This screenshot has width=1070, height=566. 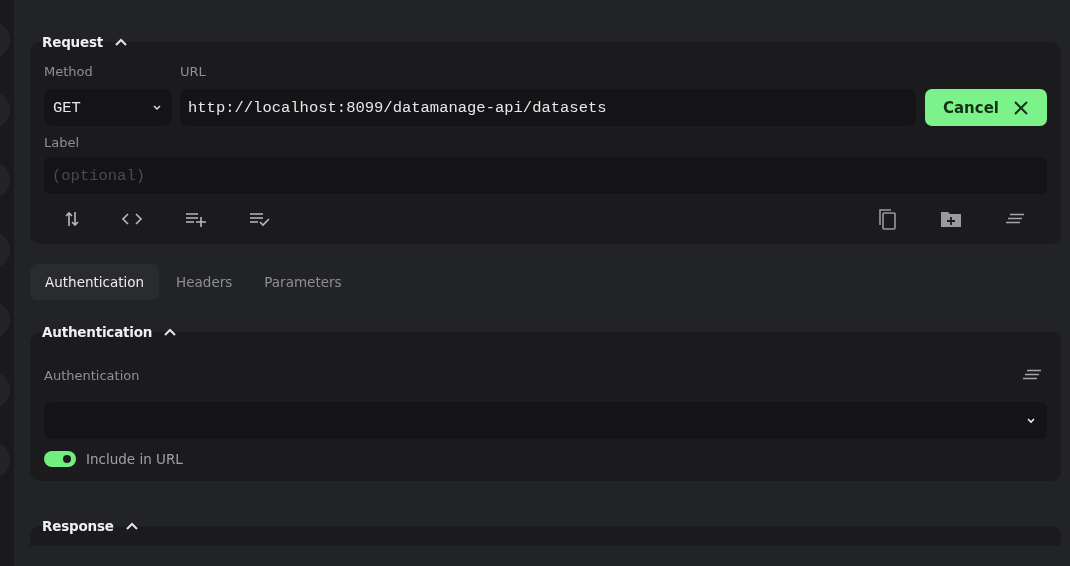 I want to click on label-field: (optional), so click(x=545, y=175).